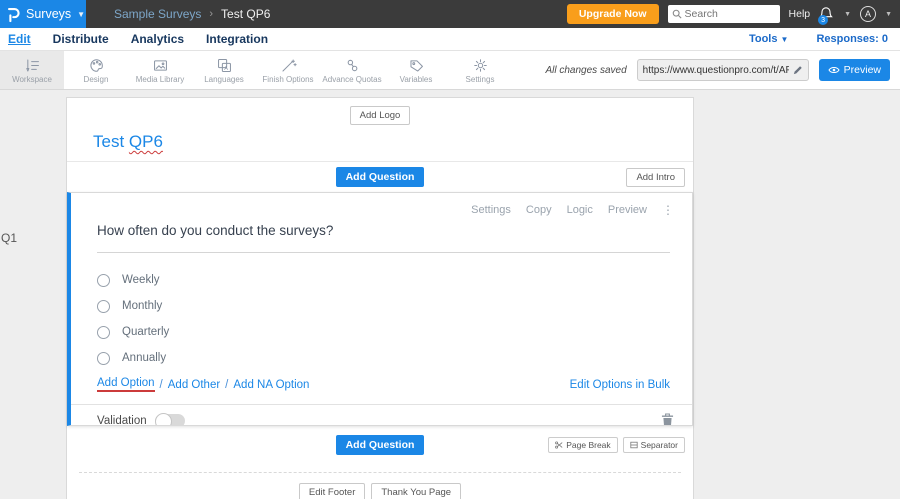  I want to click on delete-question-trash-icon, so click(667, 419).